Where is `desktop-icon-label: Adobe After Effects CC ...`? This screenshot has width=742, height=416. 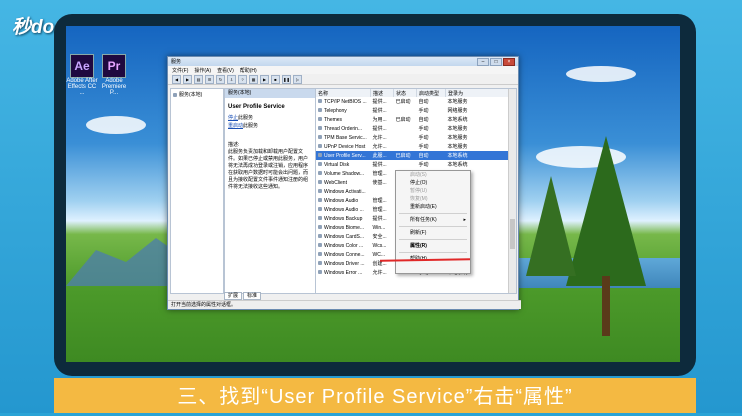 desktop-icon-label: Adobe After Effects CC ... is located at coordinates (82, 87).